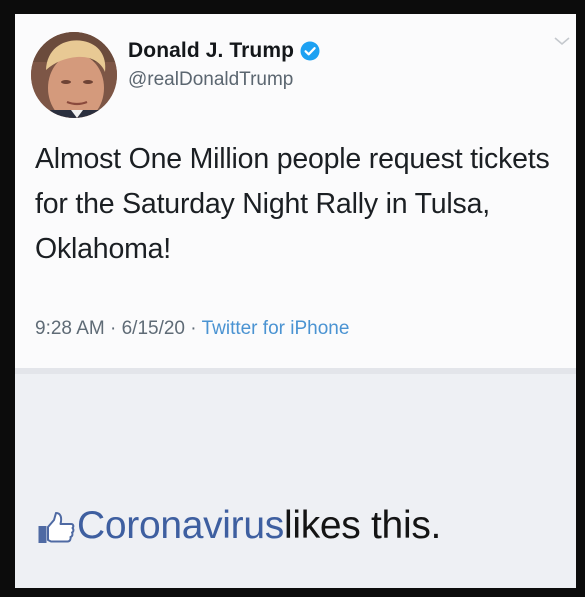  I want to click on tweet-meta: 9:28 AM · 6/15/20 · Twitter for iPhone, so click(192, 329).